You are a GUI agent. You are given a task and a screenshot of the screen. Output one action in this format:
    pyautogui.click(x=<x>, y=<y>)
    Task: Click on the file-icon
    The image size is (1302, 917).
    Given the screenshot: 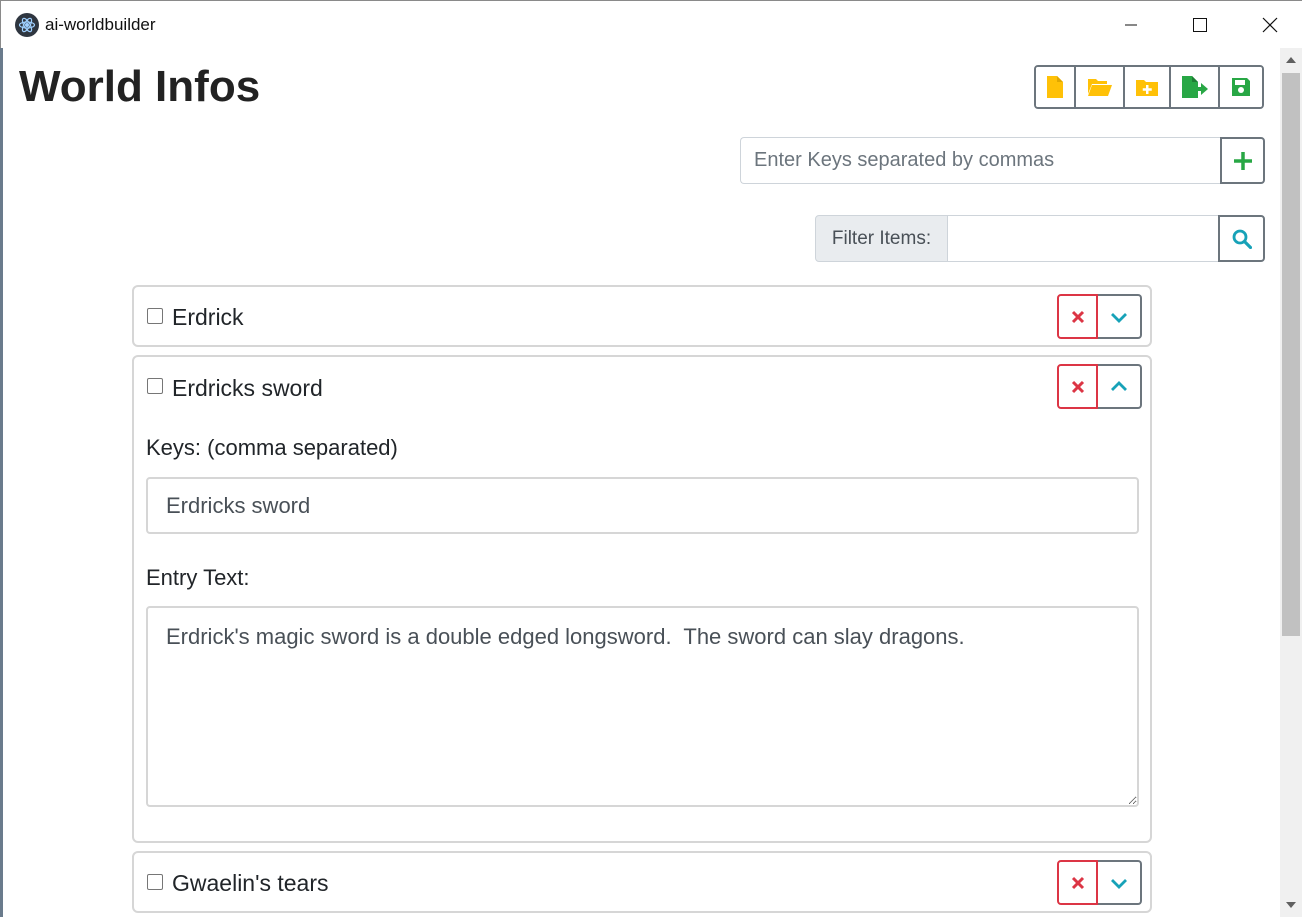 What is the action you would take?
    pyautogui.click(x=1055, y=87)
    